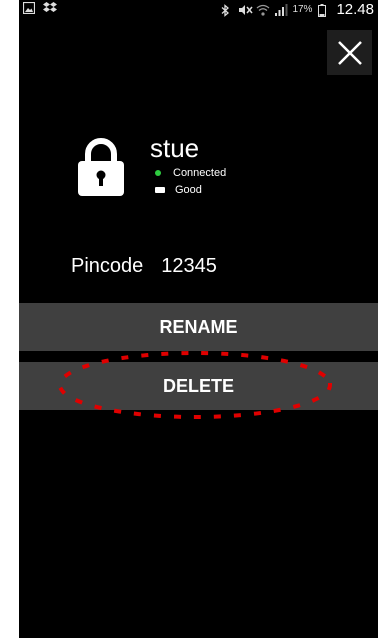 This screenshot has height=638, width=378. What do you see at coordinates (302, 9) in the screenshot?
I see `battery-percent: 17%` at bounding box center [302, 9].